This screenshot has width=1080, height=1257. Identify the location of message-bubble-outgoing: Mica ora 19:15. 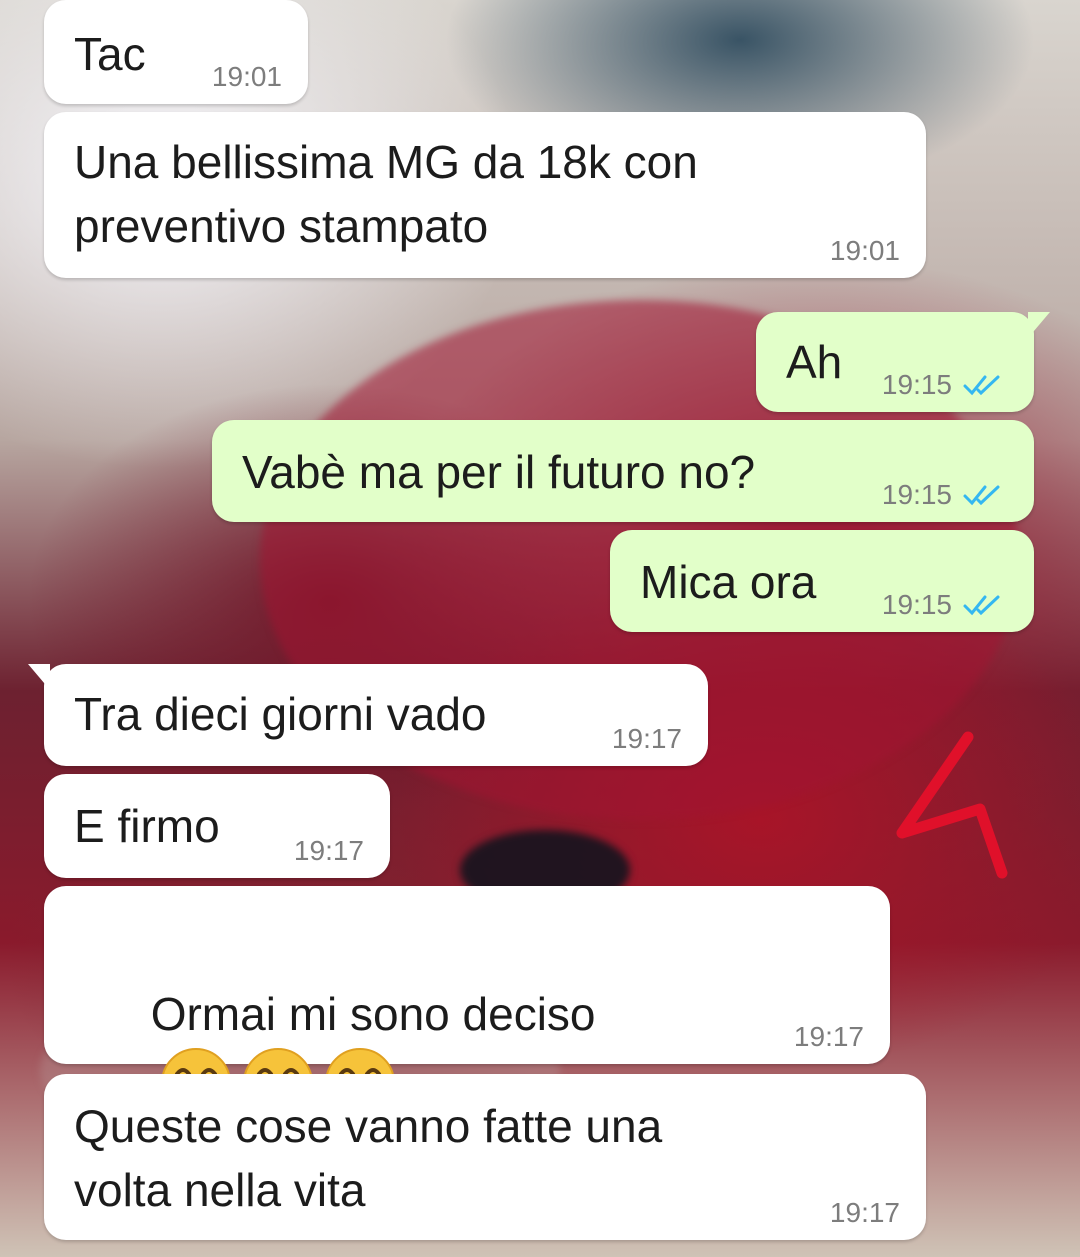
(822, 581).